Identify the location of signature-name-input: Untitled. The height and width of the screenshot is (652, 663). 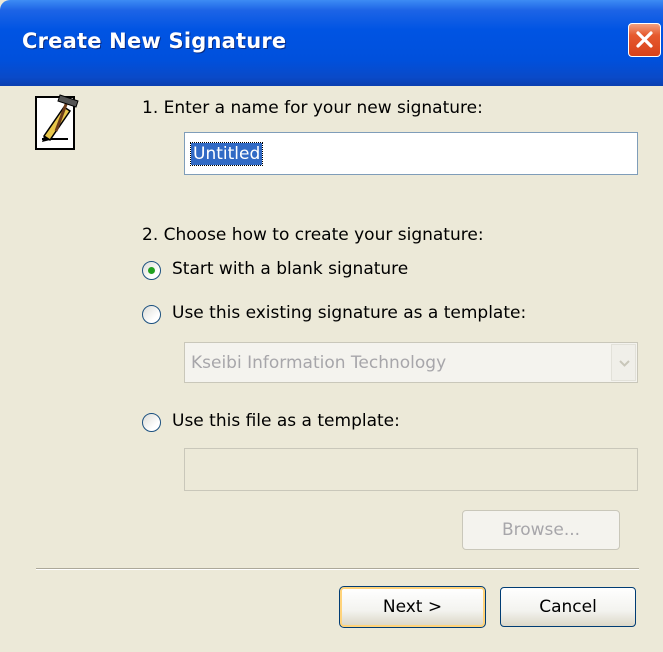
(411, 153).